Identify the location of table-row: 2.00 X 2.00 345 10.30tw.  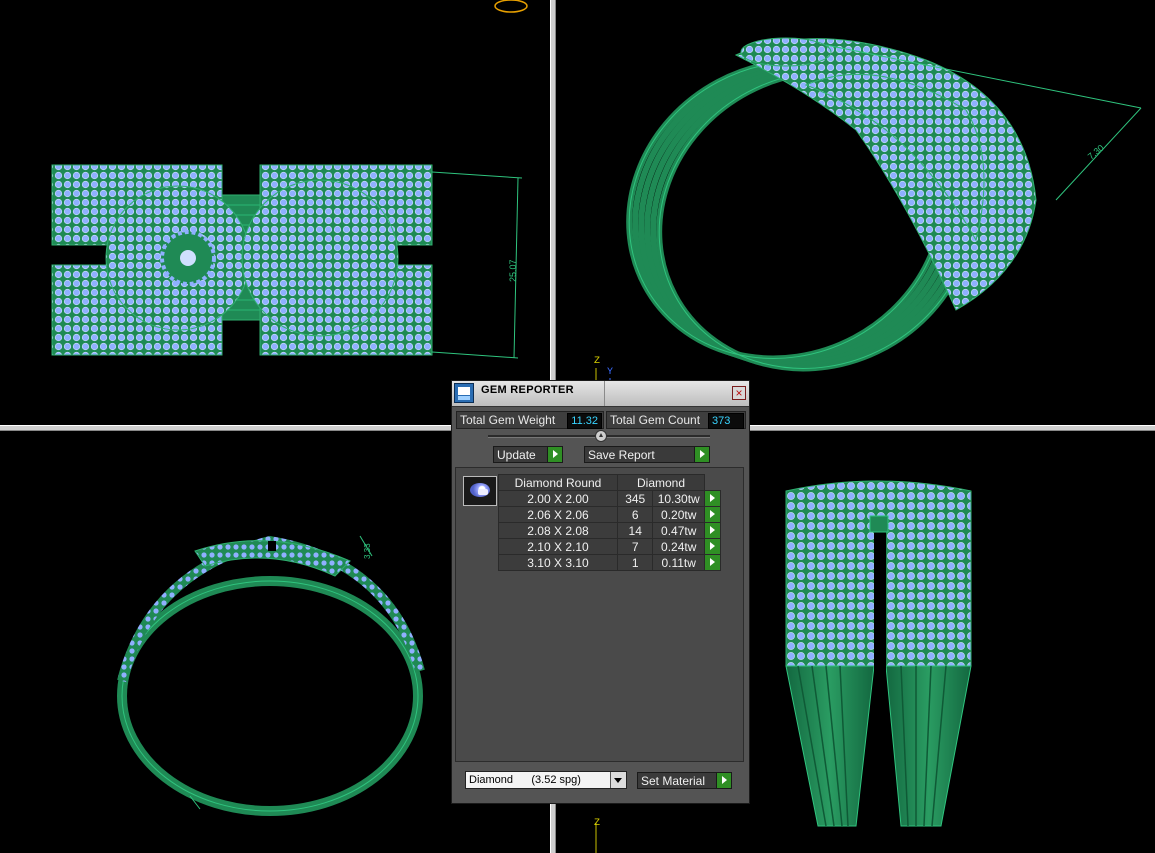
(609, 498).